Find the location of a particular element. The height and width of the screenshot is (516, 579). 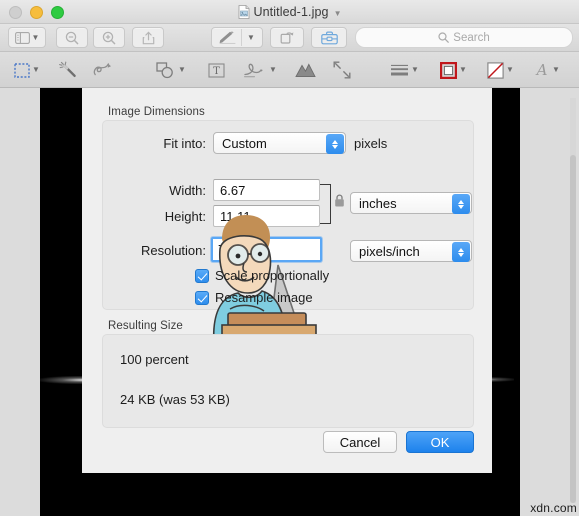

border-color-swatch-icon is located at coordinates (448, 70).